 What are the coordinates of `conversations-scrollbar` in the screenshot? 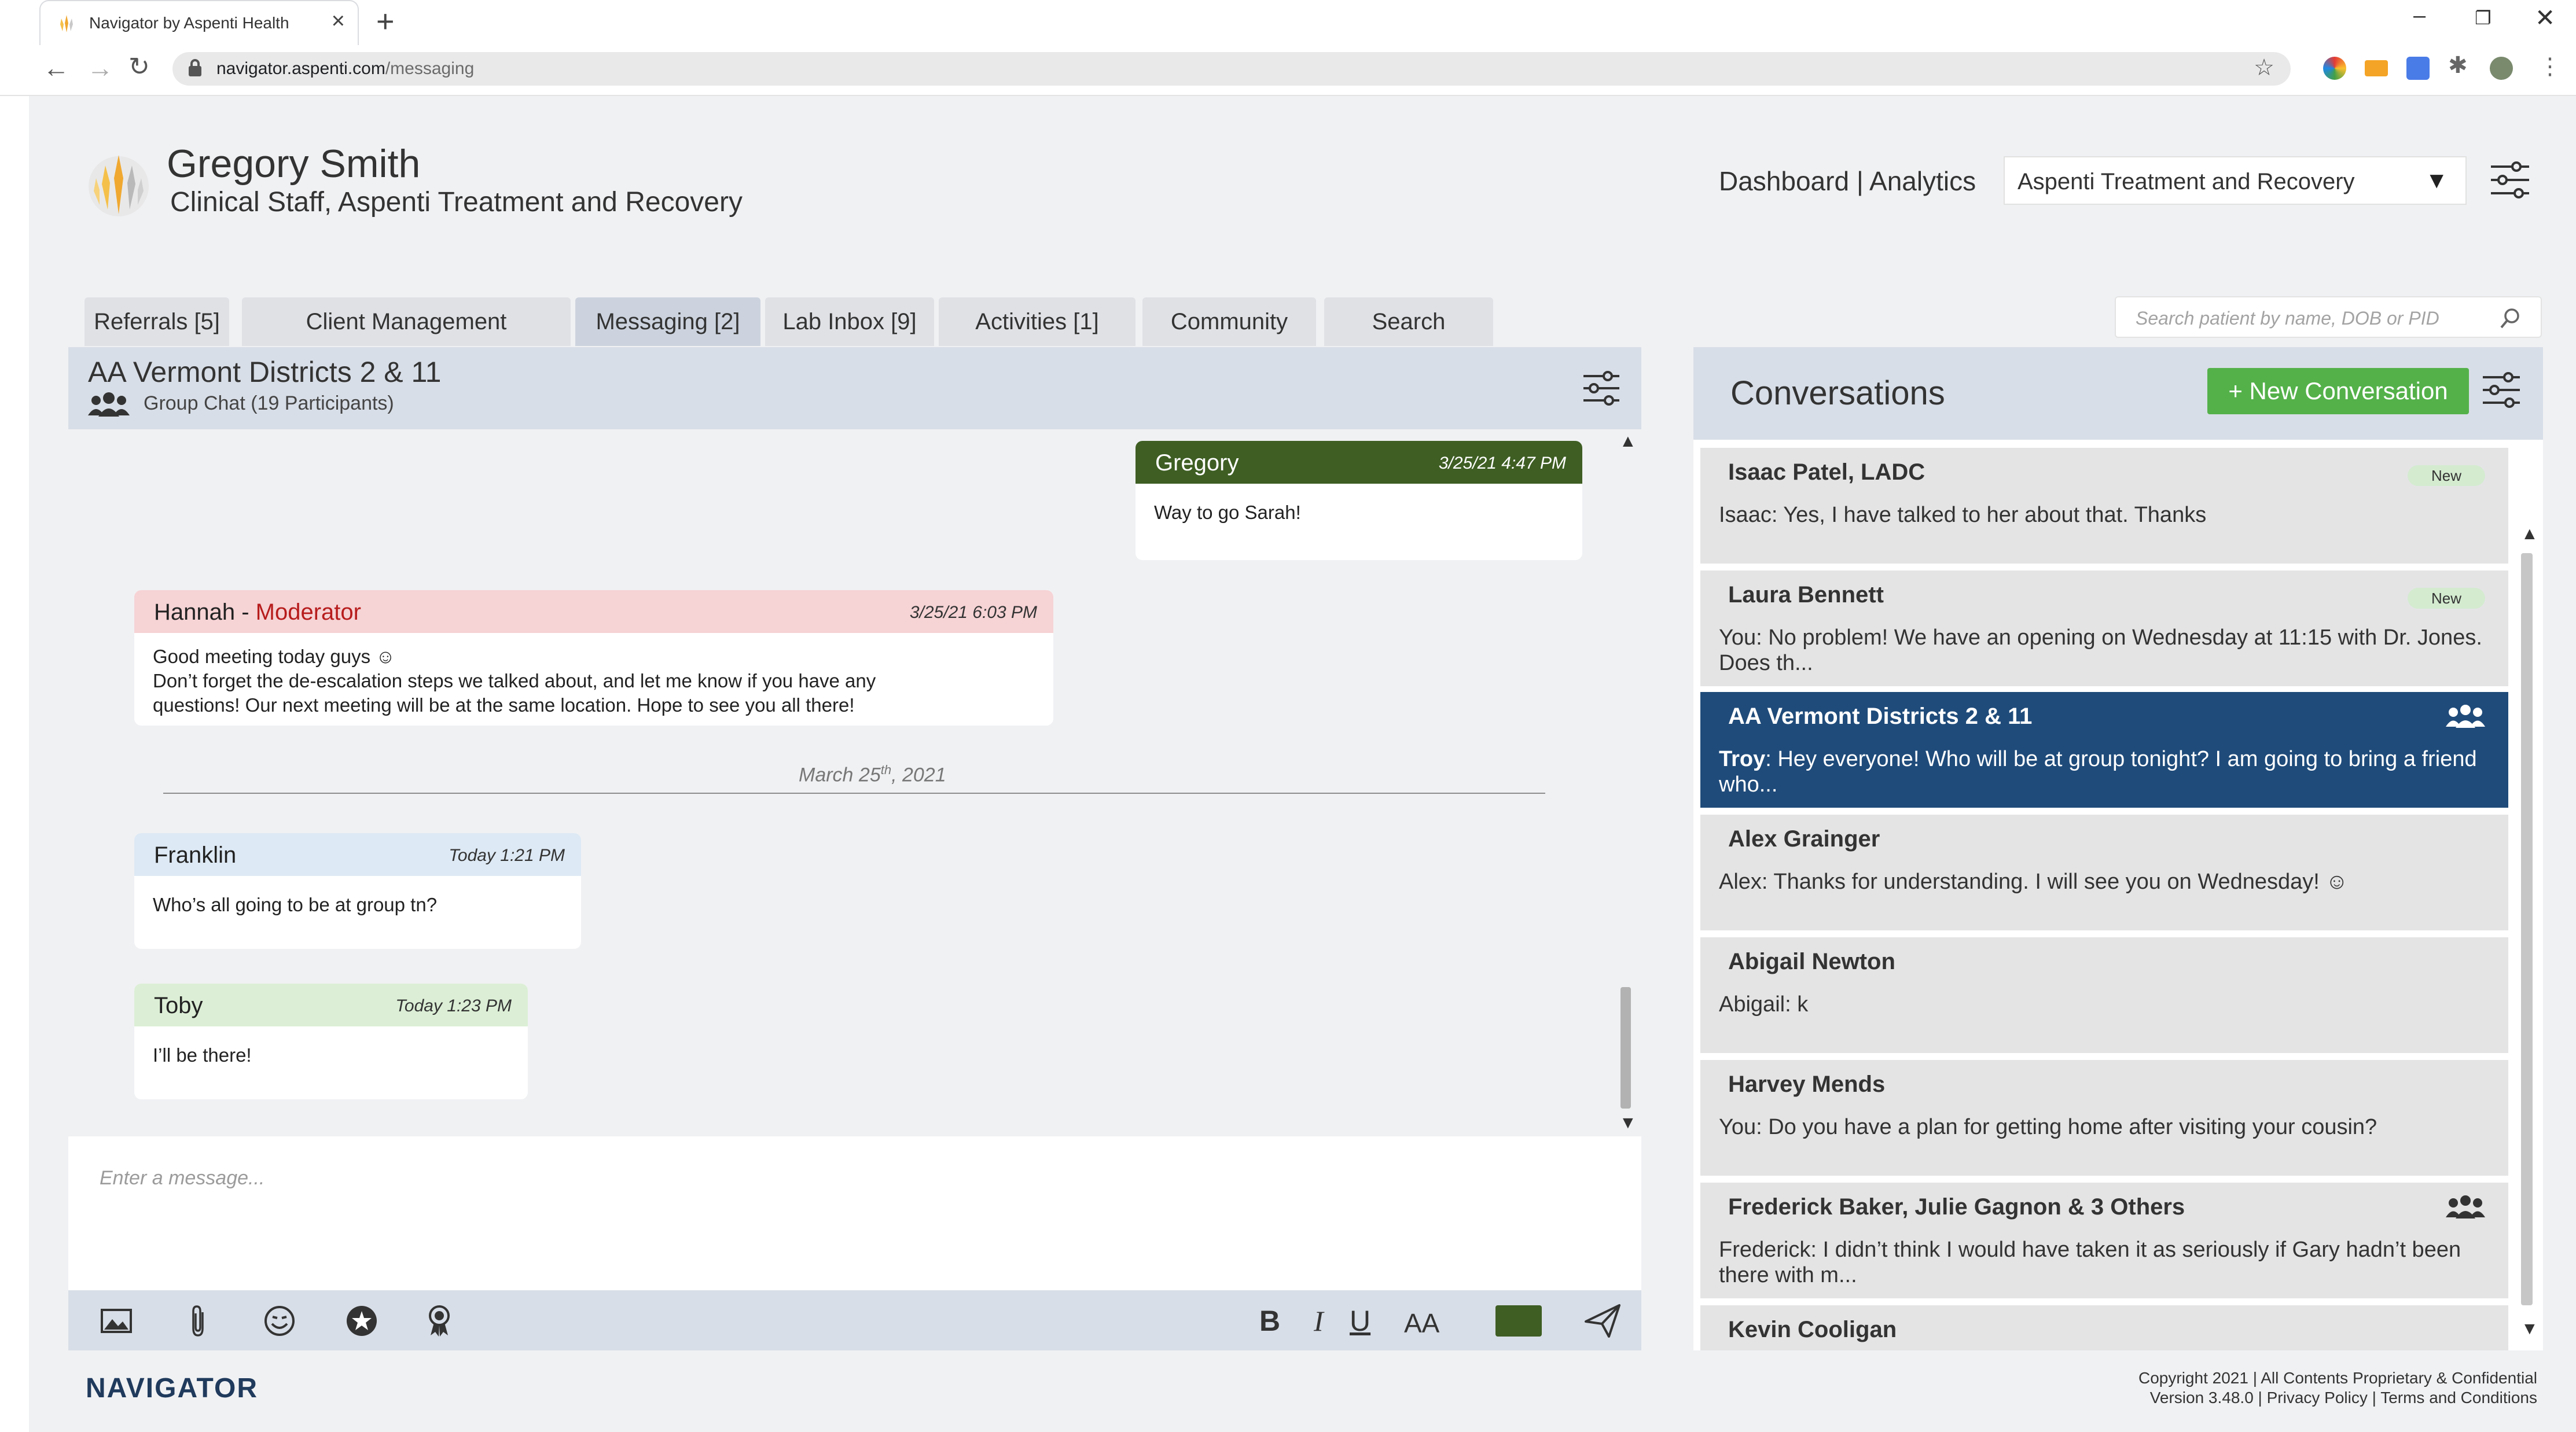 It's located at (2527, 929).